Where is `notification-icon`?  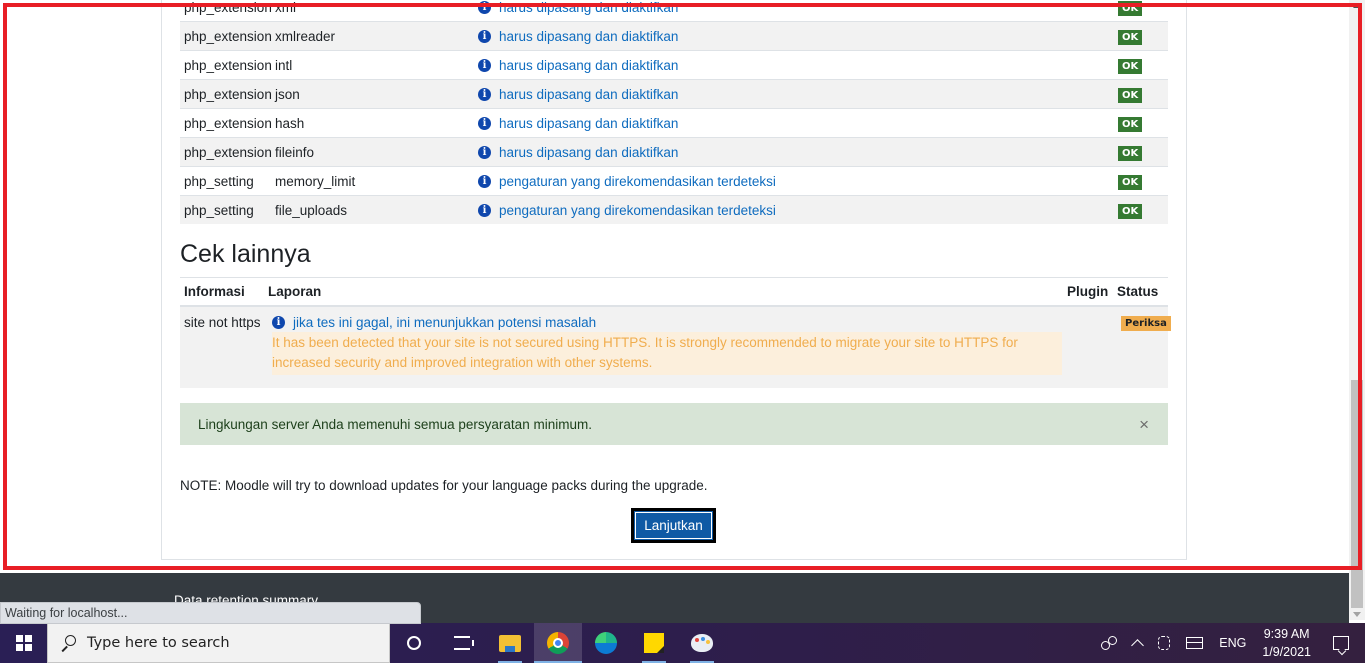 notification-icon is located at coordinates (1341, 643).